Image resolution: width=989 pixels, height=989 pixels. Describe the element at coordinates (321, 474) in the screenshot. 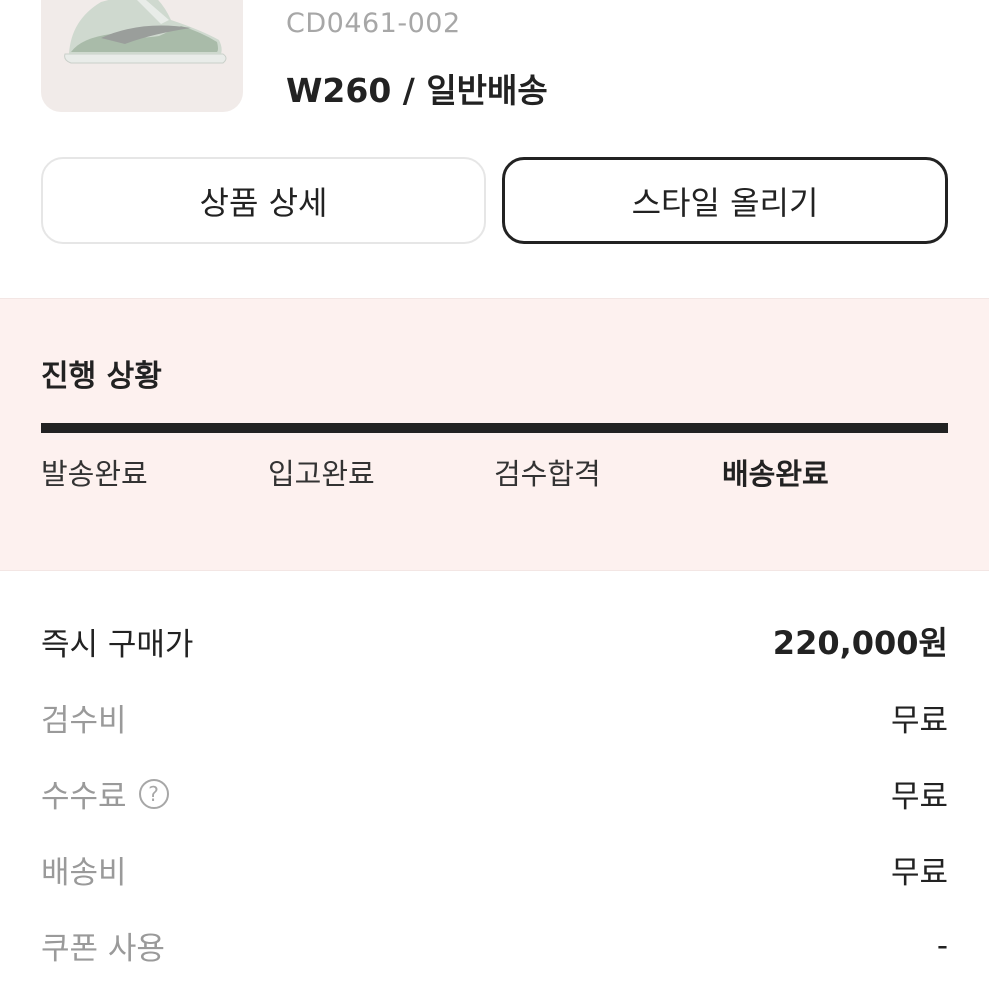

I see `progress-step-received: 입고완료` at that location.